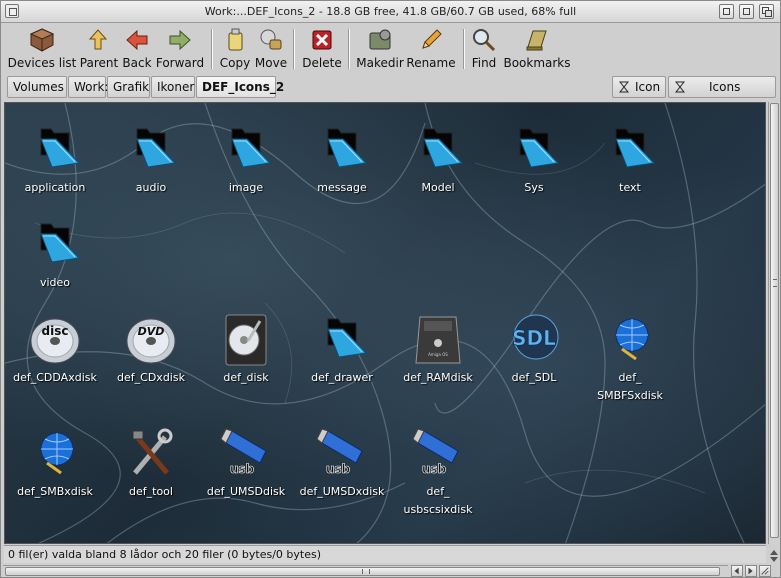 This screenshot has height=578, width=781. Describe the element at coordinates (42, 40) in the screenshot. I see `devices-list-icon` at that location.